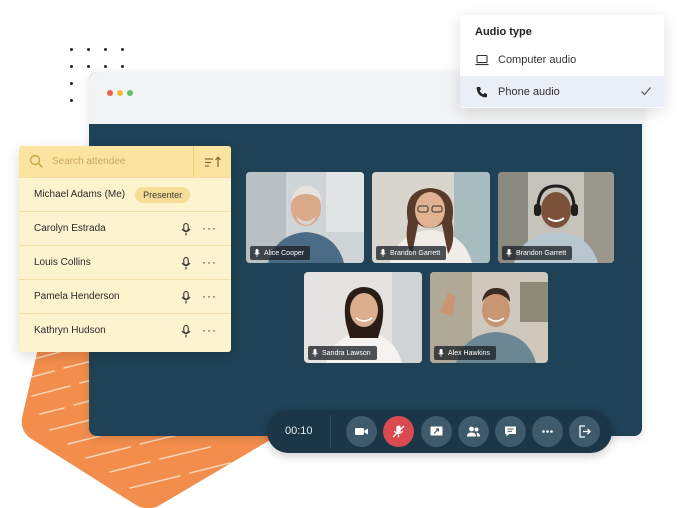  Describe the element at coordinates (489, 317) in the screenshot. I see `video-tile: Alex Hawkins` at that location.